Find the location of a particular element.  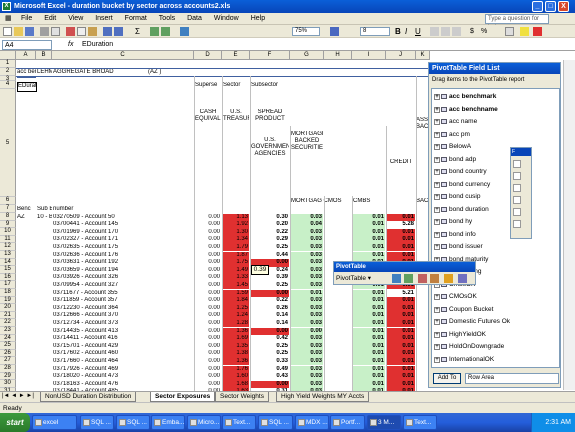

column-header-g: G is located at coordinates (307, 55).